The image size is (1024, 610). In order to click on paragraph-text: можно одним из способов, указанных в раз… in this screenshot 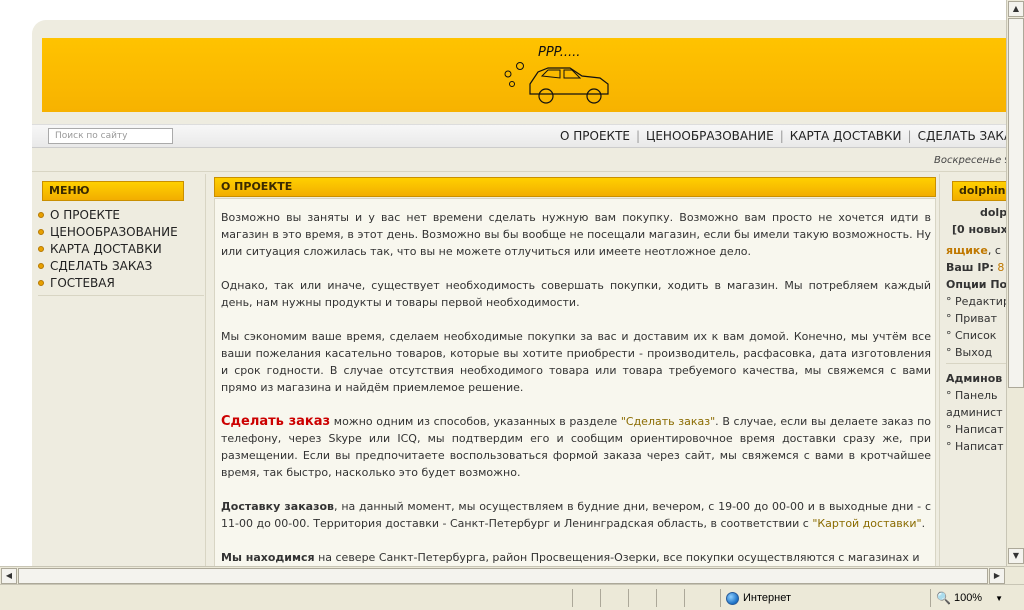, I will do `click(475, 421)`.